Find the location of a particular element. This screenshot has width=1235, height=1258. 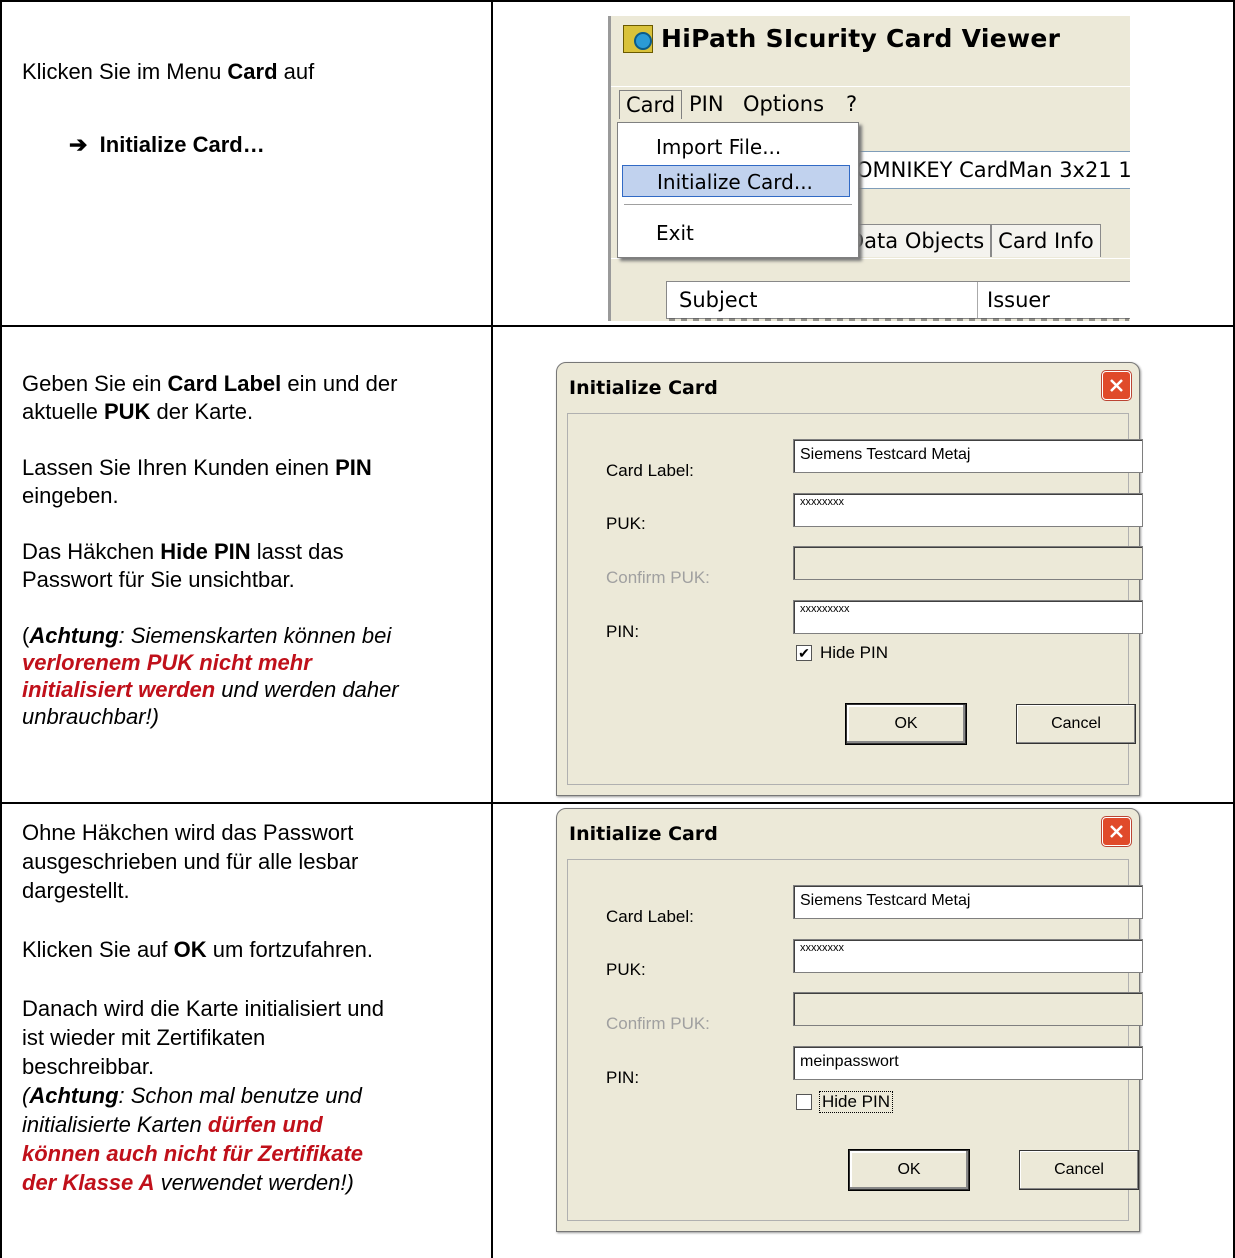

text: Danach wird die Karte initialisiert und is located at coordinates (203, 1008).